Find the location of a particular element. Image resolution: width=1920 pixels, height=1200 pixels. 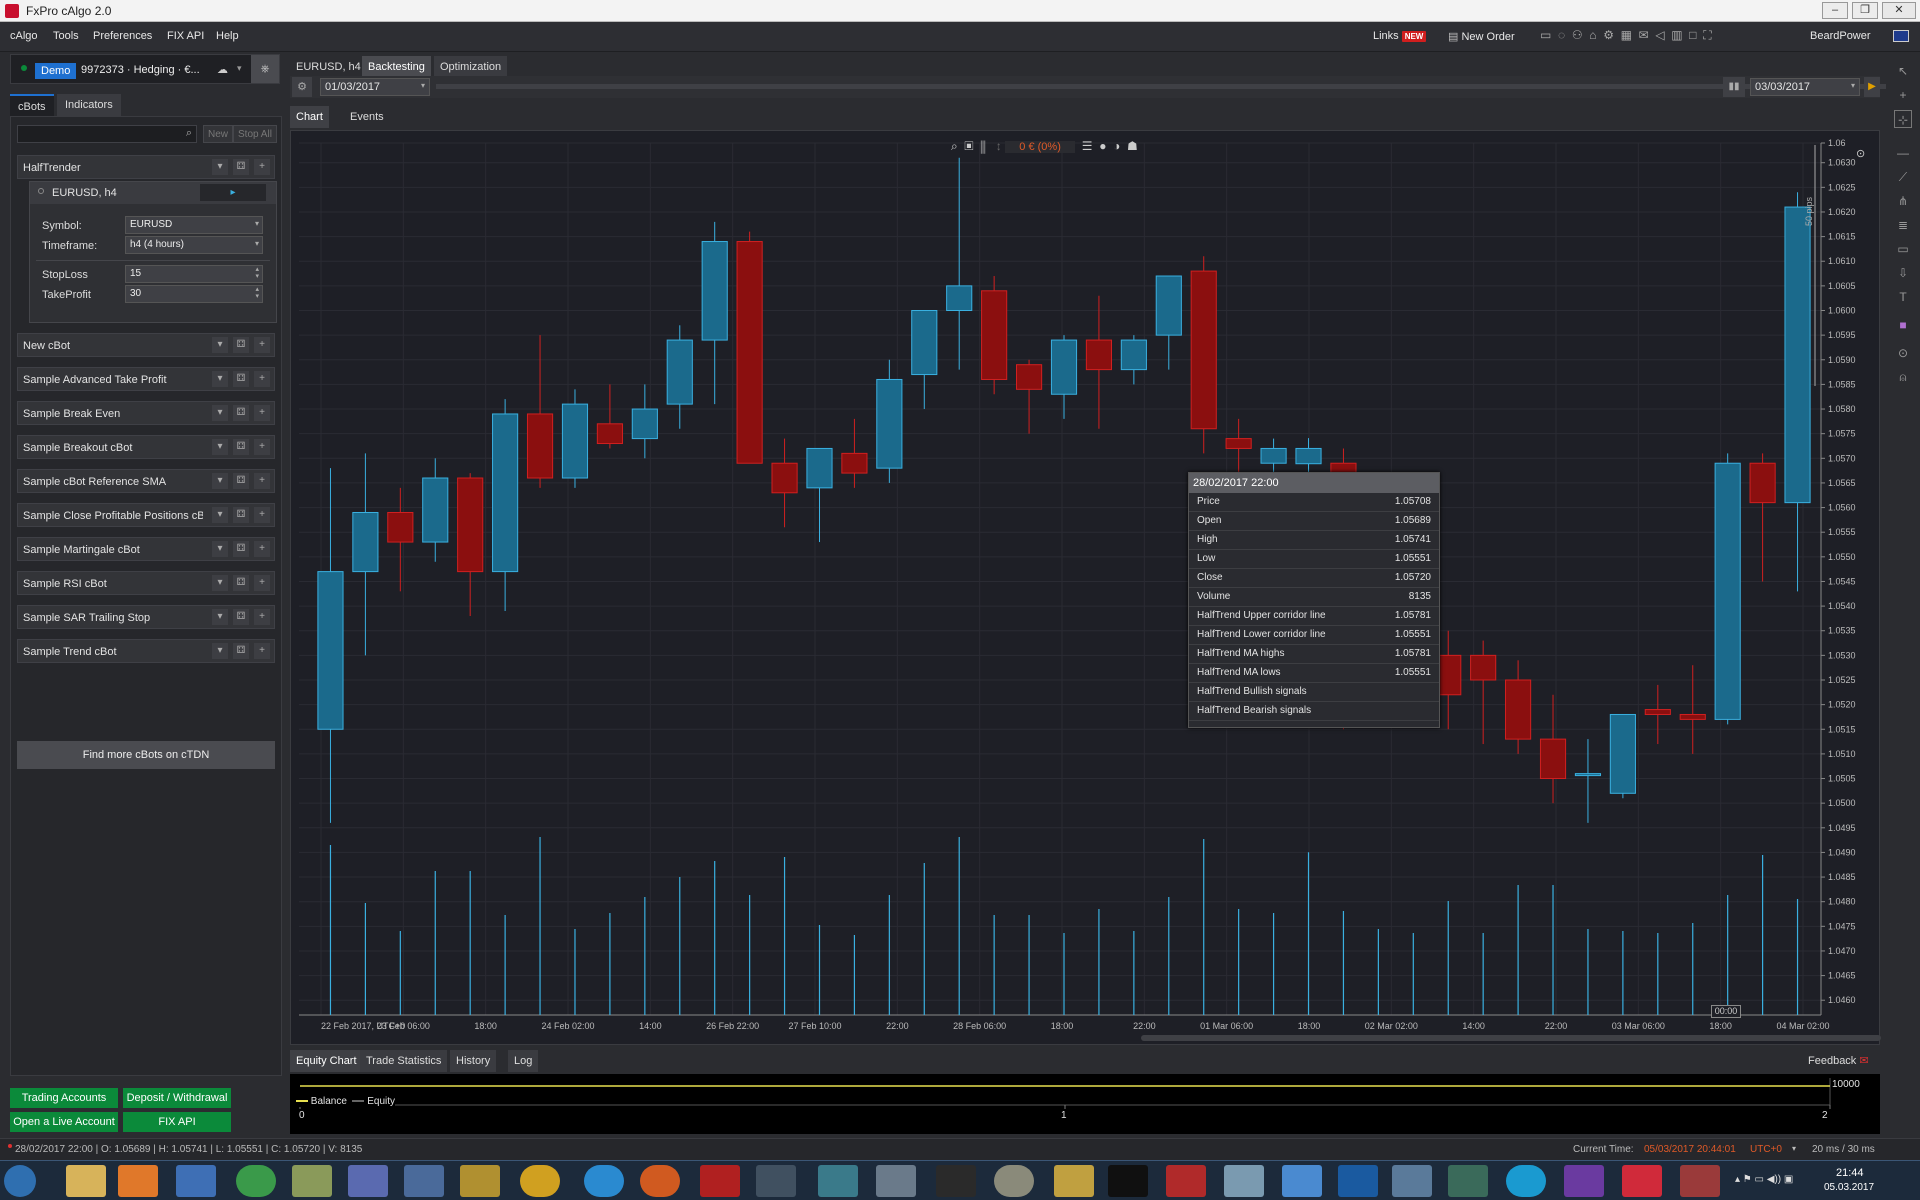

cbot-item: Sample Breakout cBot ▾ ⚃ + is located at coordinates (146, 447).